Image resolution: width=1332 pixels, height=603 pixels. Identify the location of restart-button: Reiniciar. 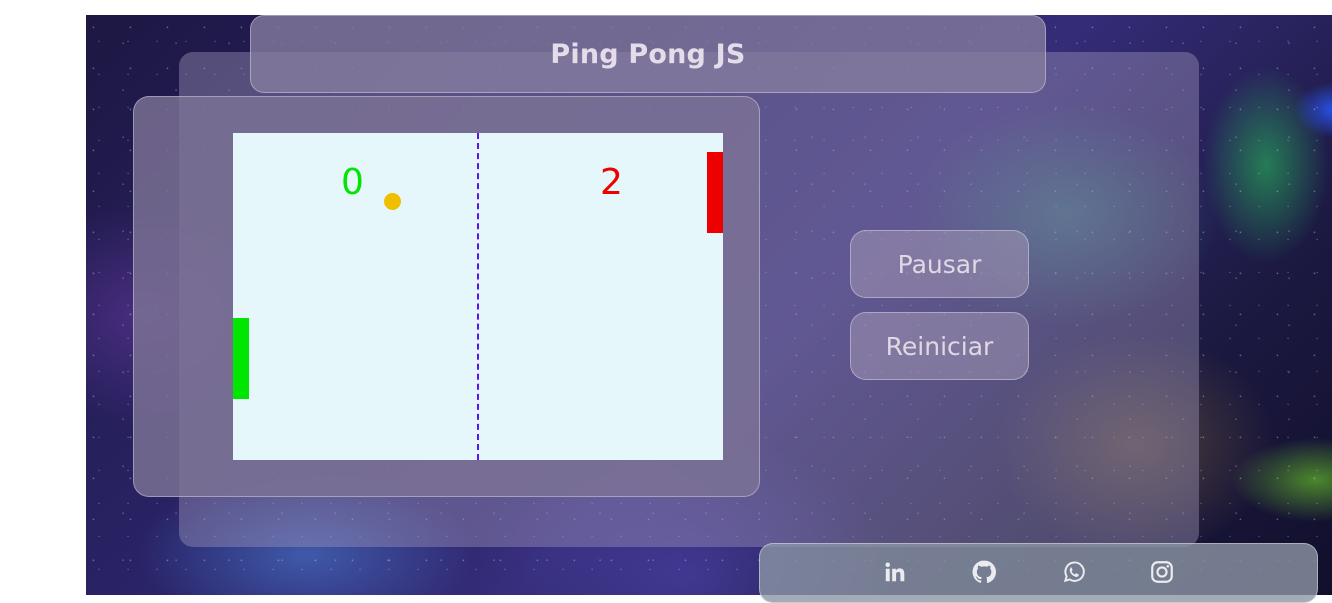
(939, 346).